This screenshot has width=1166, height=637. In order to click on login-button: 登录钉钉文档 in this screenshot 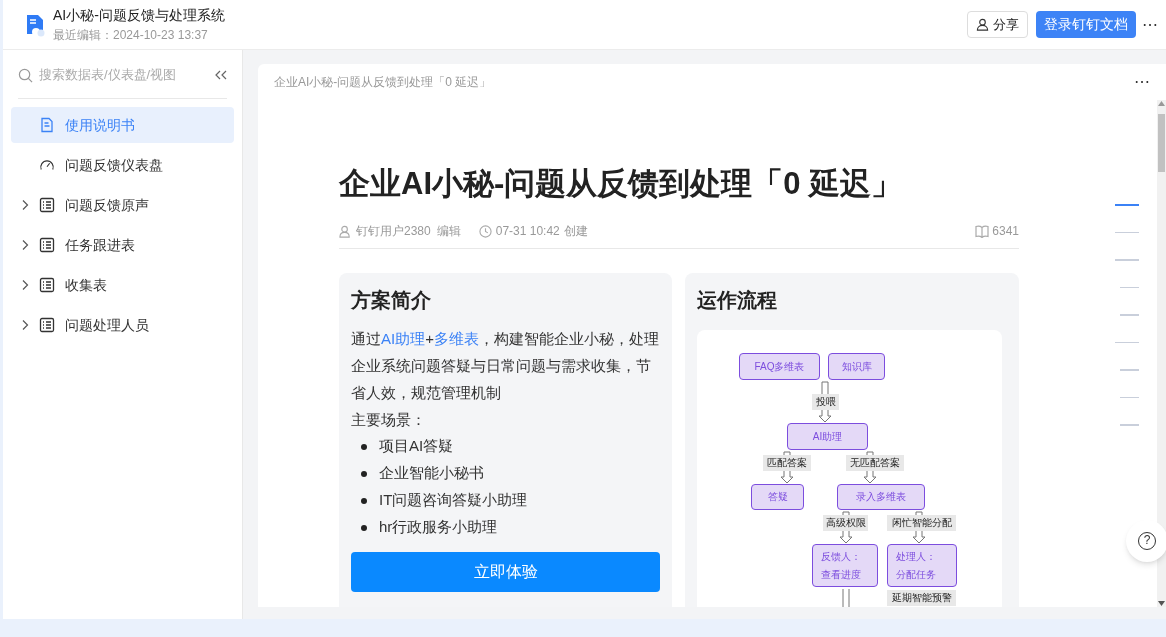, I will do `click(1086, 24)`.